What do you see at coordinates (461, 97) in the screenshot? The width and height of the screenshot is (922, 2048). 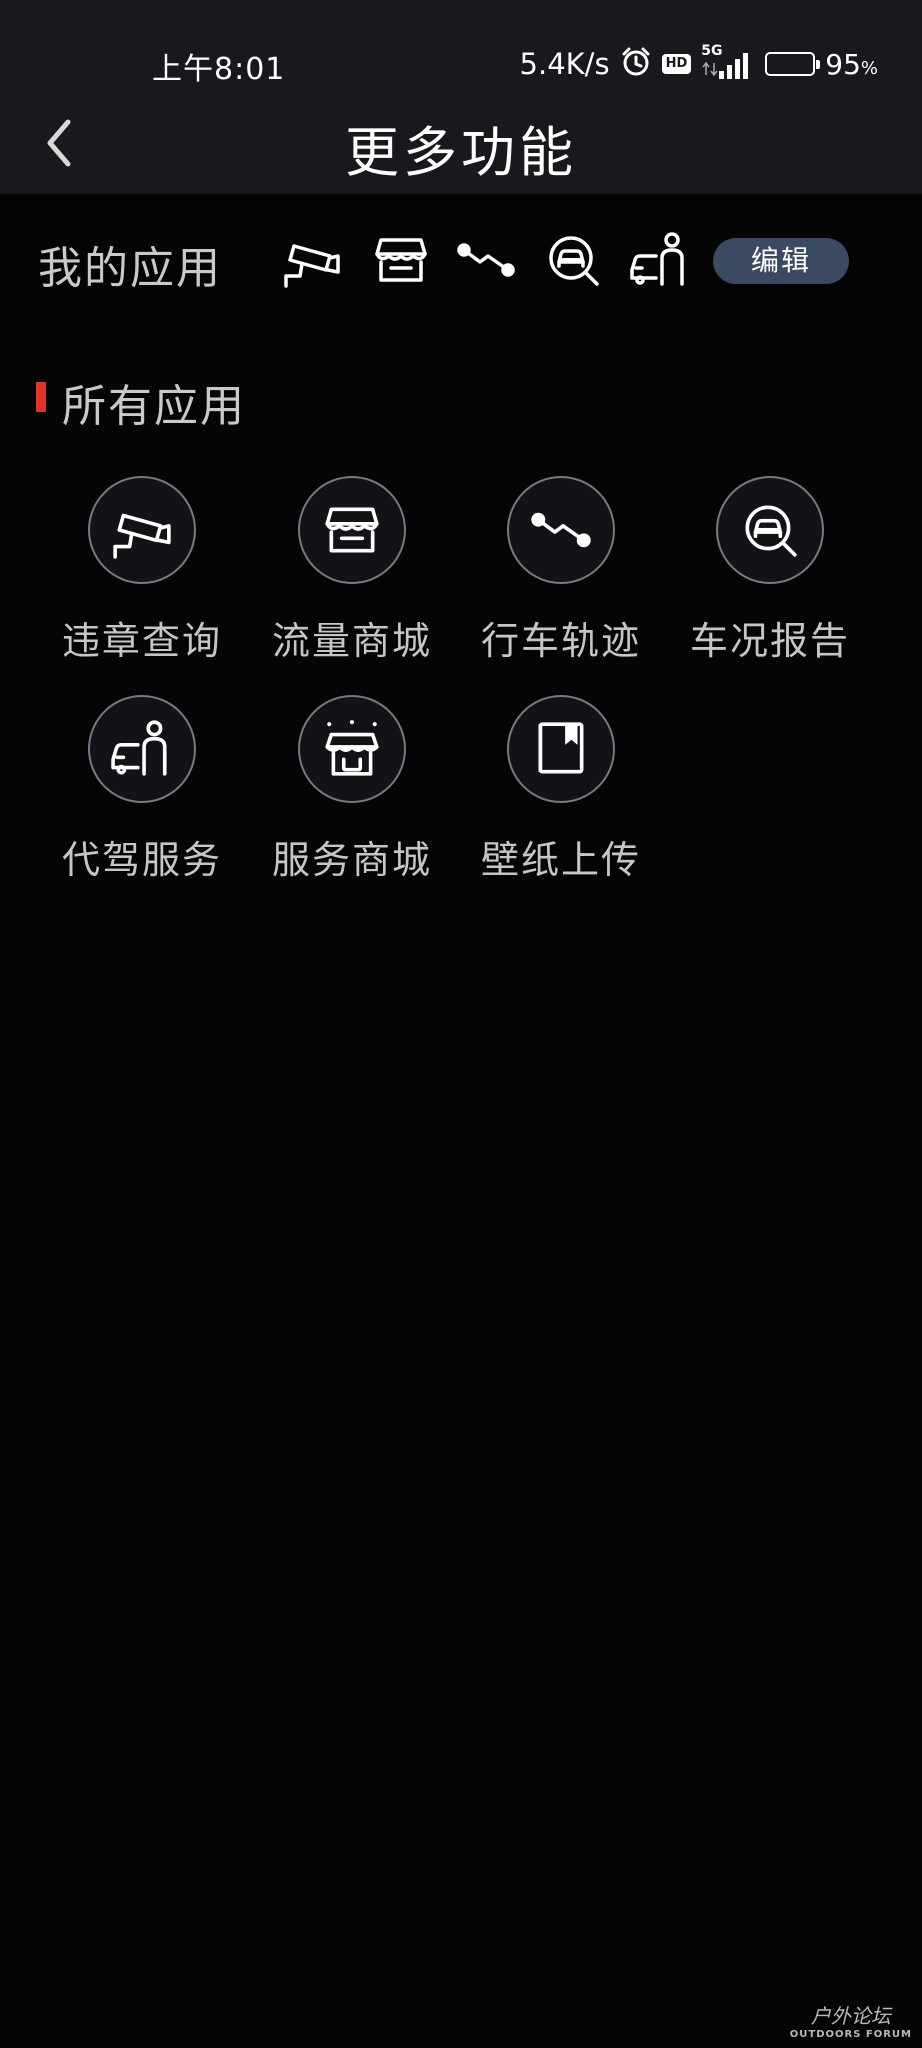 I see `top-bar: 上午8:01 5.4K/s HD 5G 95% 更多功能` at bounding box center [461, 97].